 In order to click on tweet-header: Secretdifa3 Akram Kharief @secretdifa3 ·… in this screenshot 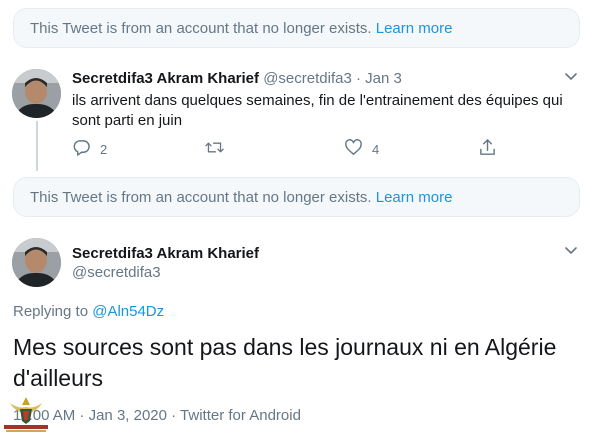, I will do `click(237, 78)`.